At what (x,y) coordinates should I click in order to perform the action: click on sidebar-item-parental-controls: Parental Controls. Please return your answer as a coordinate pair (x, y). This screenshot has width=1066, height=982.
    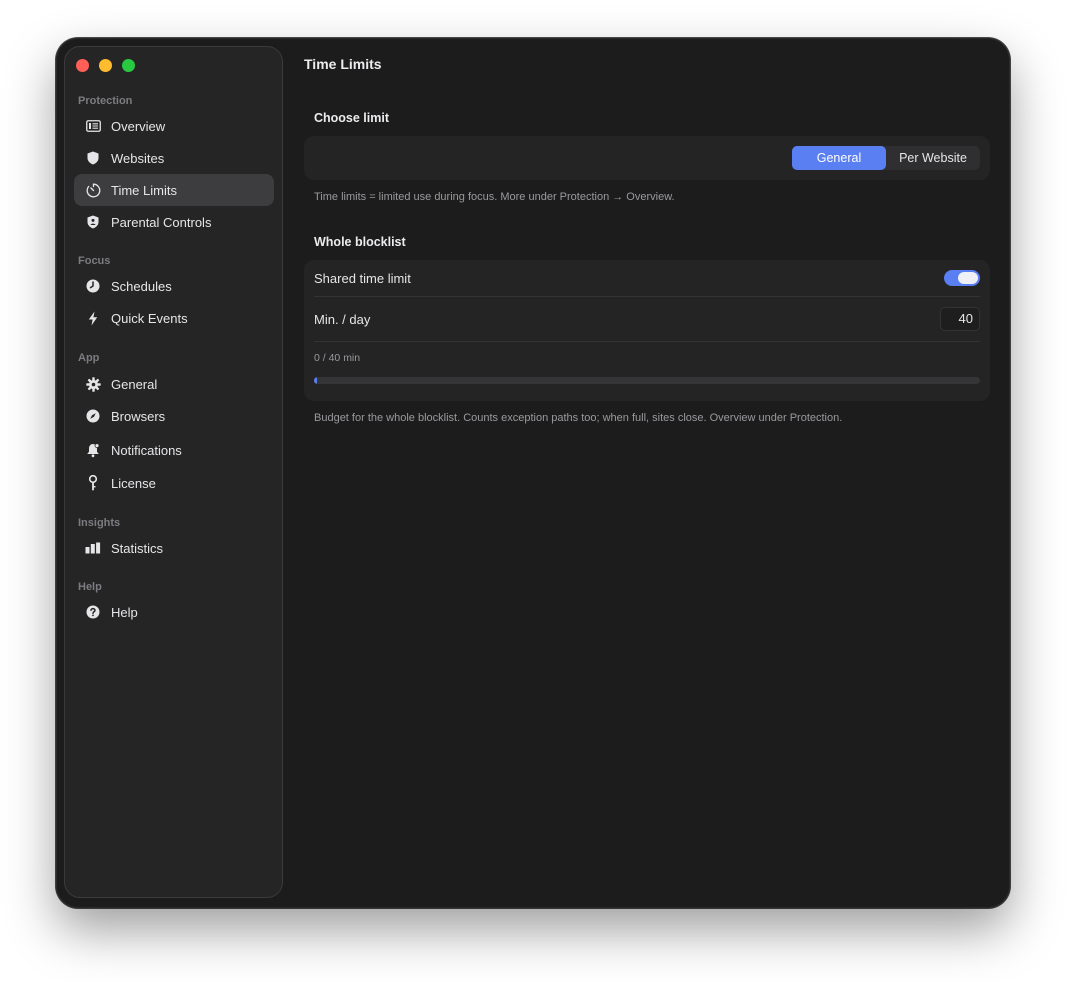
    Looking at the image, I should click on (174, 222).